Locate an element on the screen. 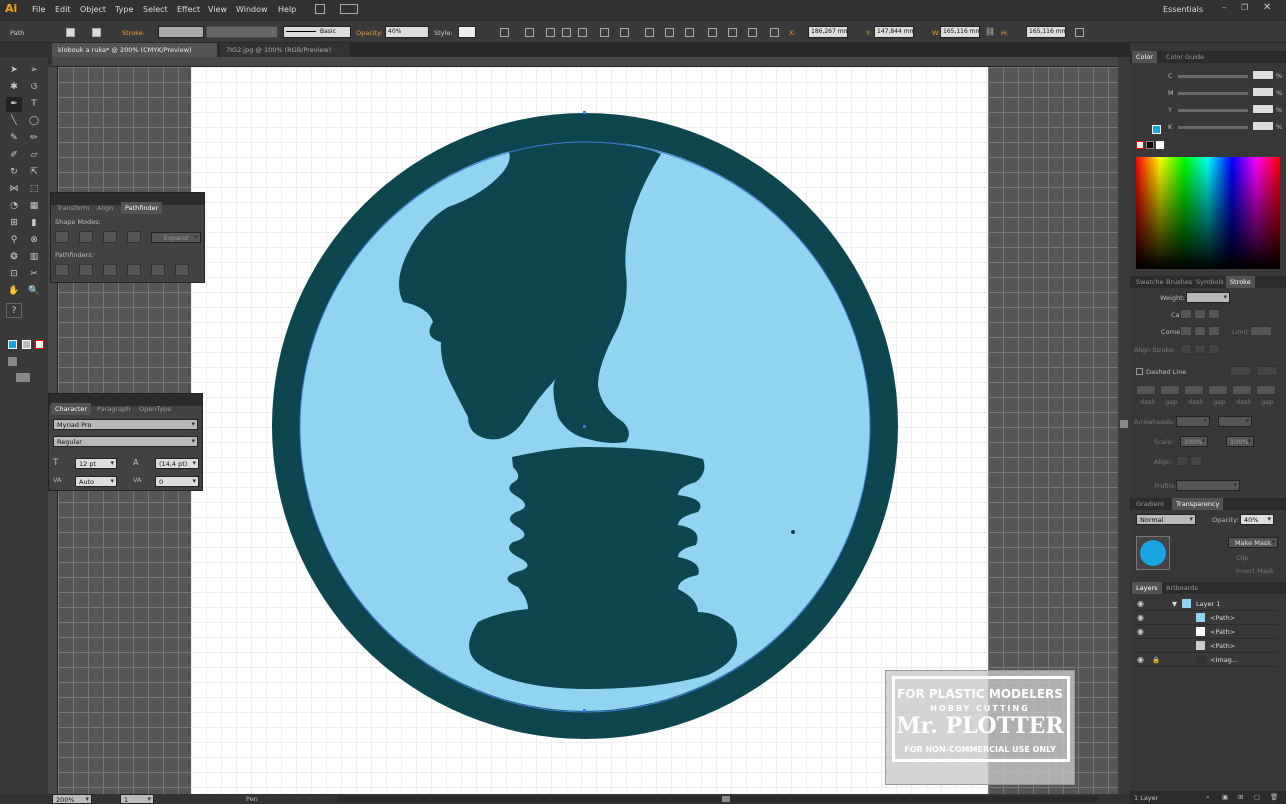 The height and width of the screenshot is (804, 1286). menu-window: Window is located at coordinates (252, 9).